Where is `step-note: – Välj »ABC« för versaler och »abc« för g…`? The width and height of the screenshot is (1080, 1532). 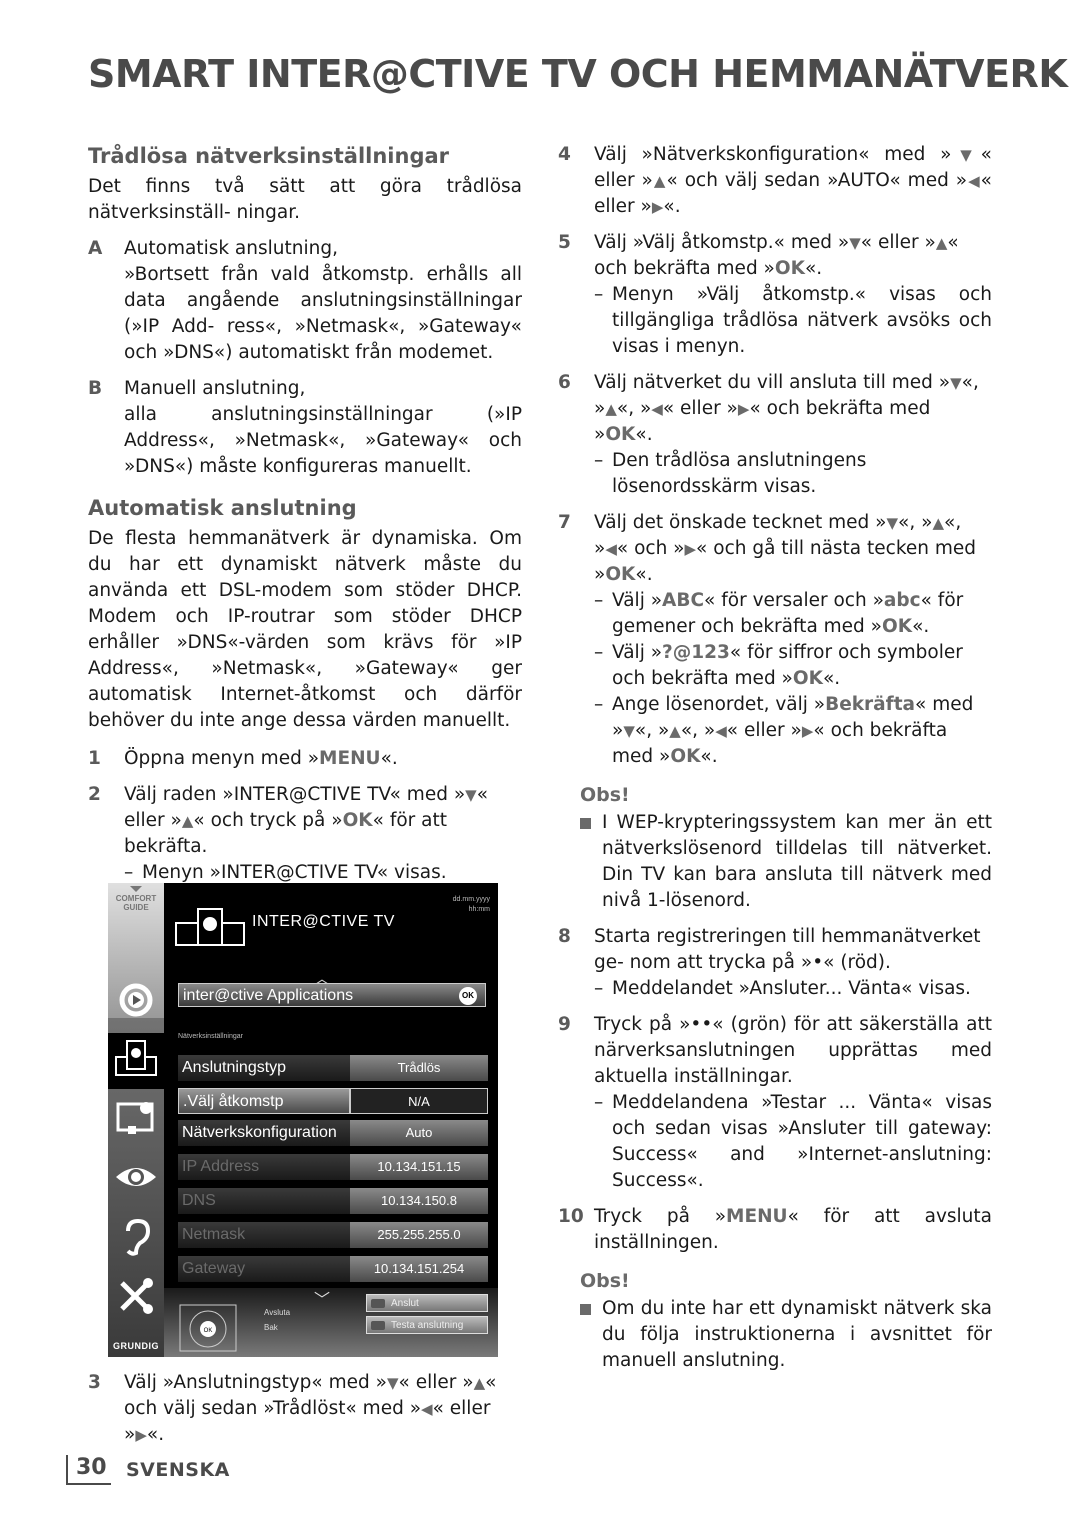
step-note: – Välj »ABC« för versaler och »abc« för g… is located at coordinates (793, 614).